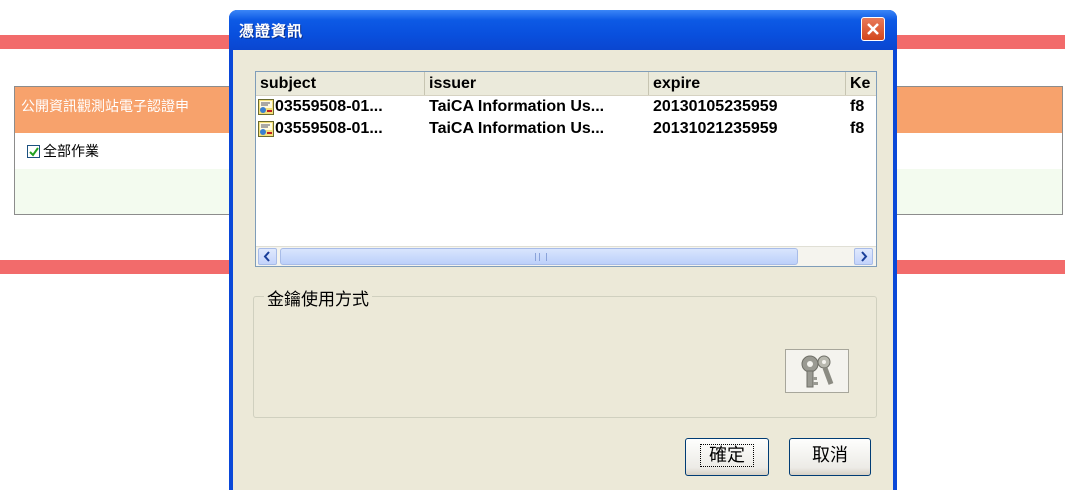  I want to click on dialog-title-bar: 憑證資訊, so click(563, 30).